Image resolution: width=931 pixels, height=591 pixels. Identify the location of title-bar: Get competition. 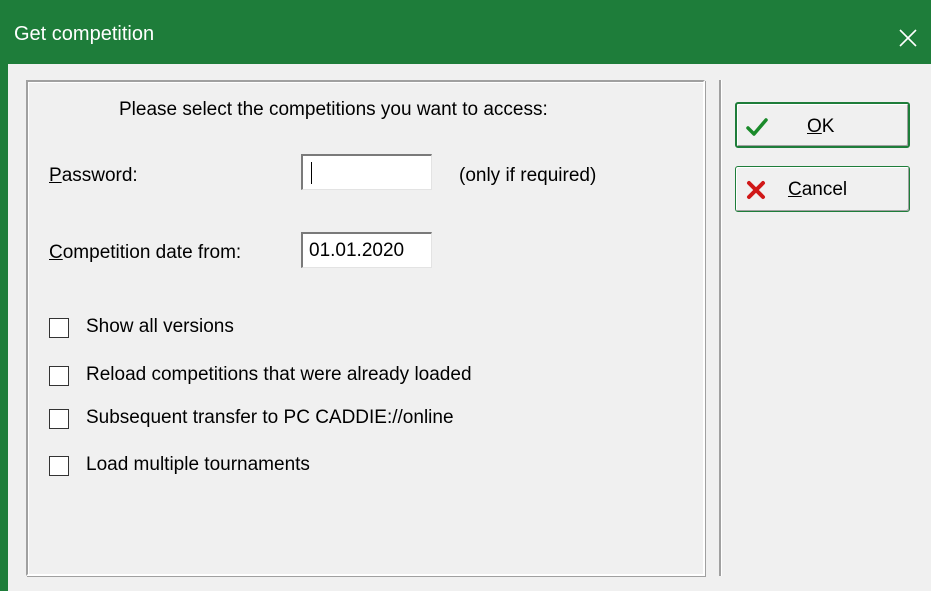
(465, 32).